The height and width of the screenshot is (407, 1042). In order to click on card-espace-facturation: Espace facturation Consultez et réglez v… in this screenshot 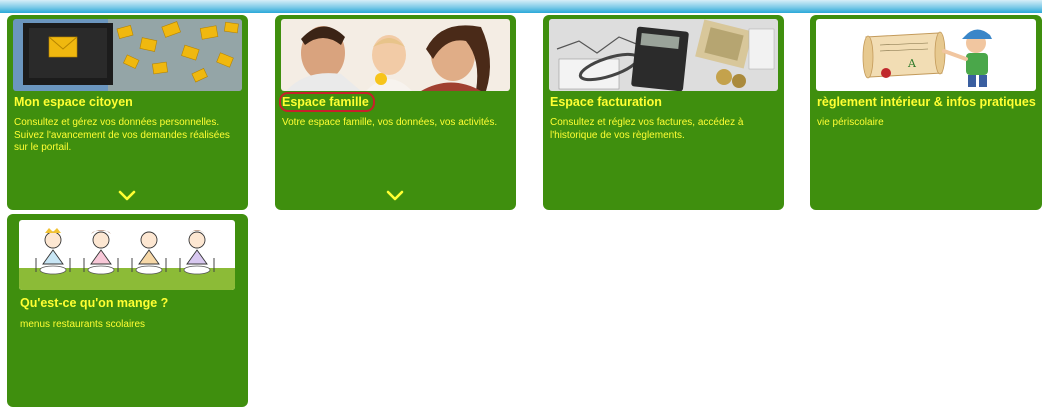, I will do `click(663, 112)`.